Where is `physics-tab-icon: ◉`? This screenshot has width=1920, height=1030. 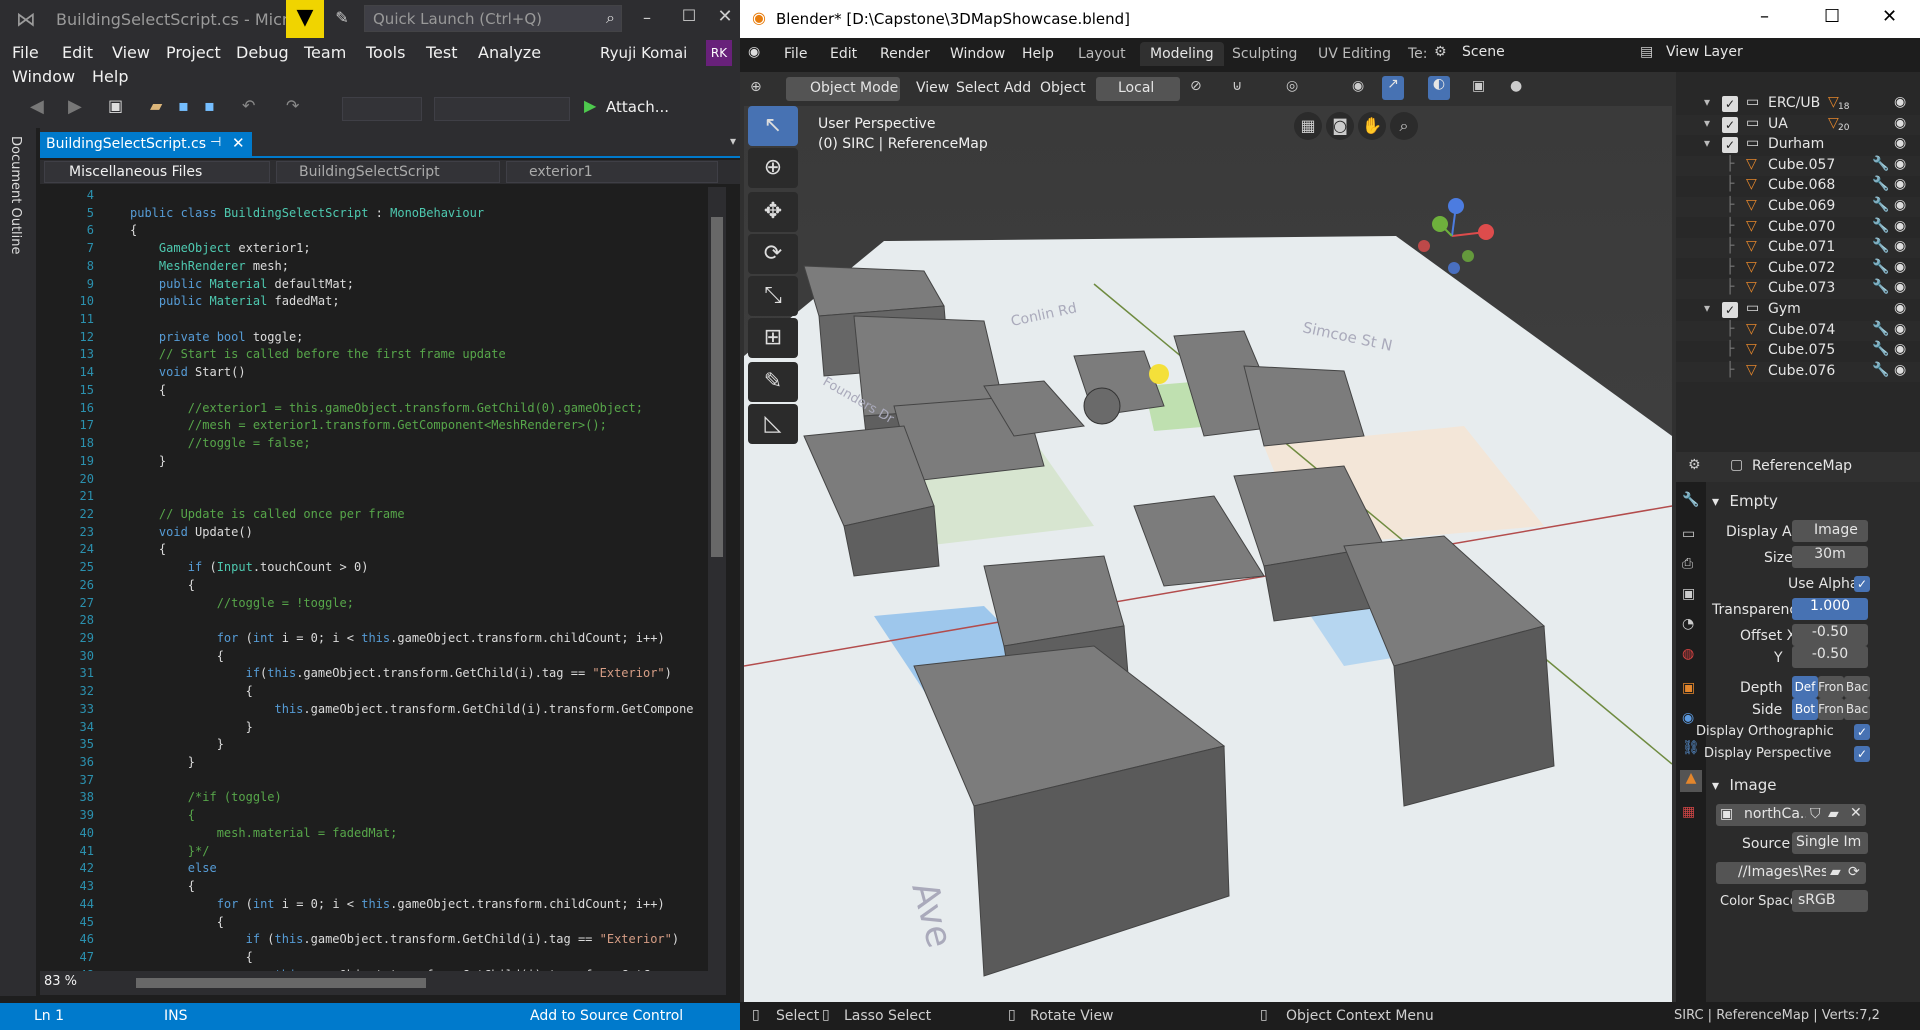 physics-tab-icon: ◉ is located at coordinates (1688, 718).